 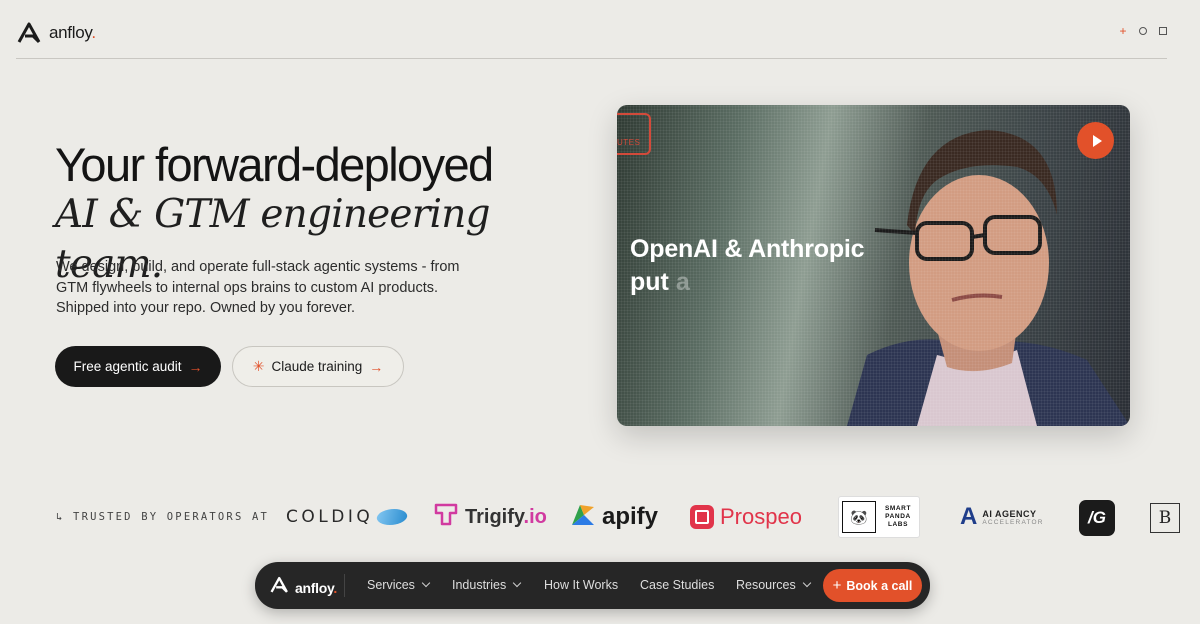 I want to click on b-logo: B, so click(x=1165, y=518).